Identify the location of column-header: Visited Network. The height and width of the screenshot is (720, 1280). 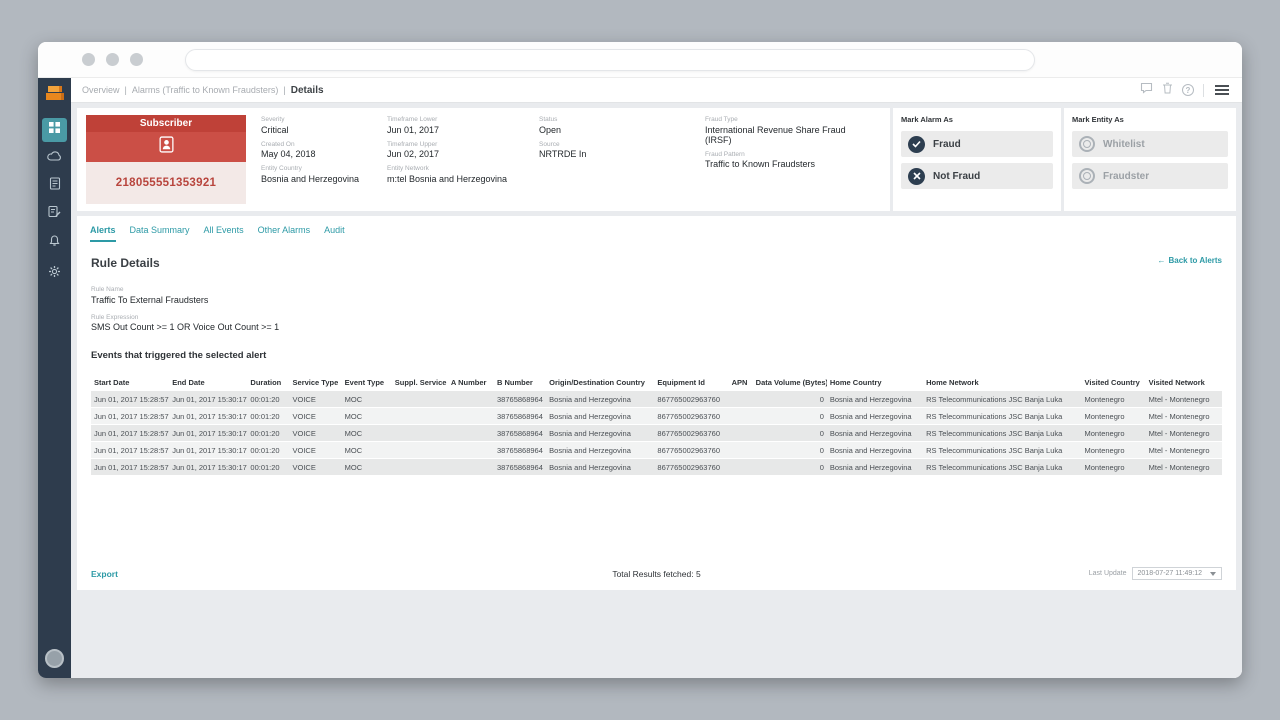
(1183, 382).